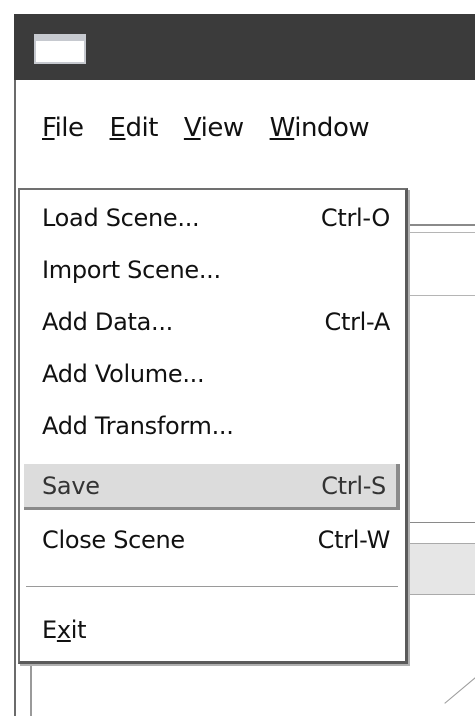 This screenshot has width=475, height=716. I want to click on menu-window: Window, so click(320, 128).